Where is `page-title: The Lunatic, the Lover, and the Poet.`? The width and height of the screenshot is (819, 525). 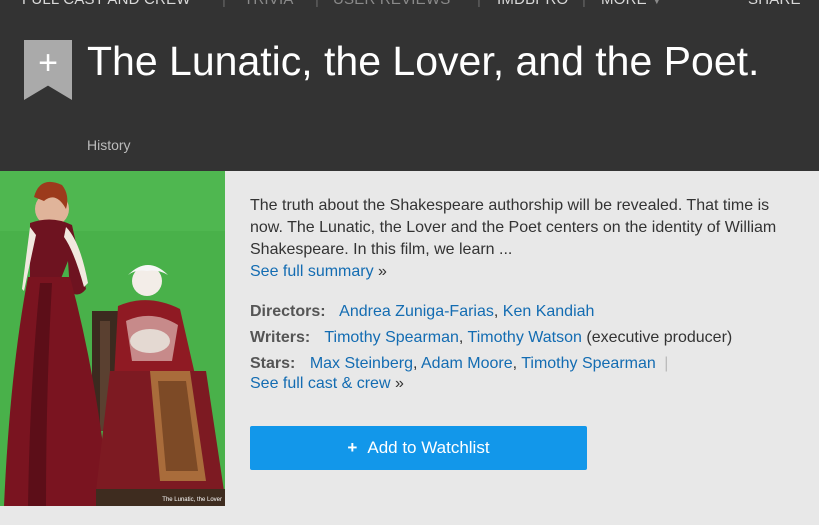 page-title: The Lunatic, the Lover, and the Poet. is located at coordinates (423, 61).